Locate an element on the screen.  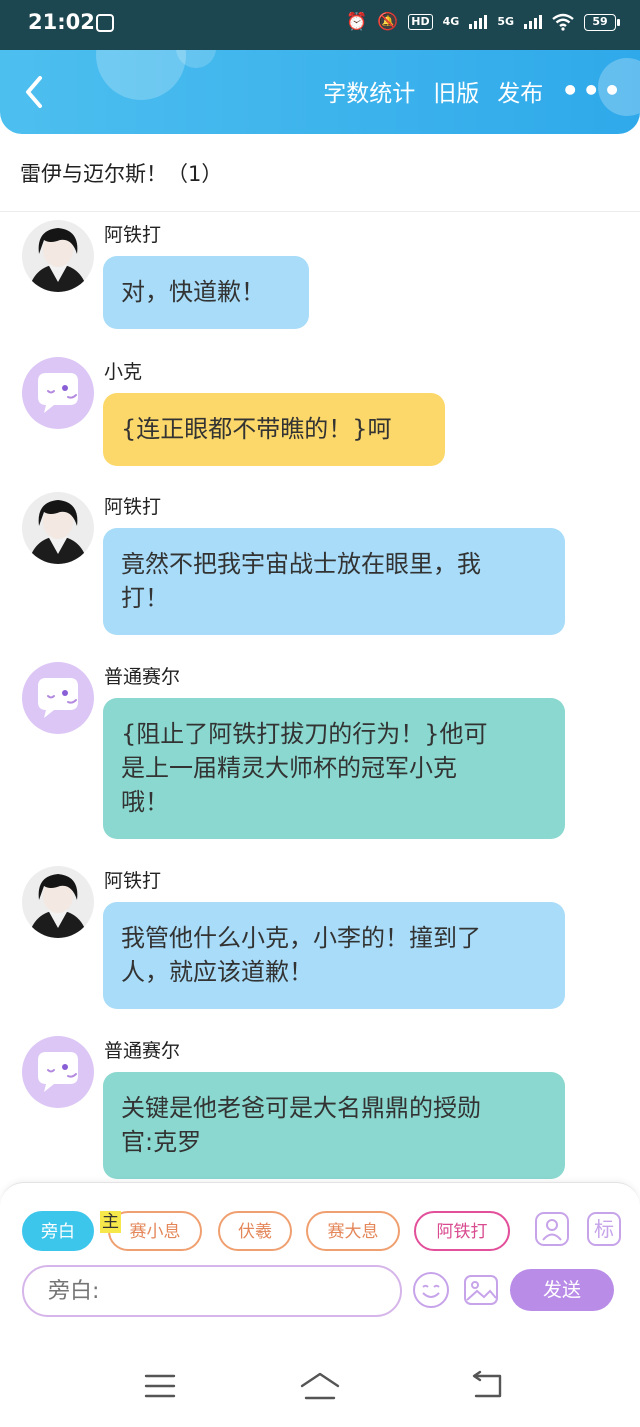
image-button is located at coordinates (481, 1290).